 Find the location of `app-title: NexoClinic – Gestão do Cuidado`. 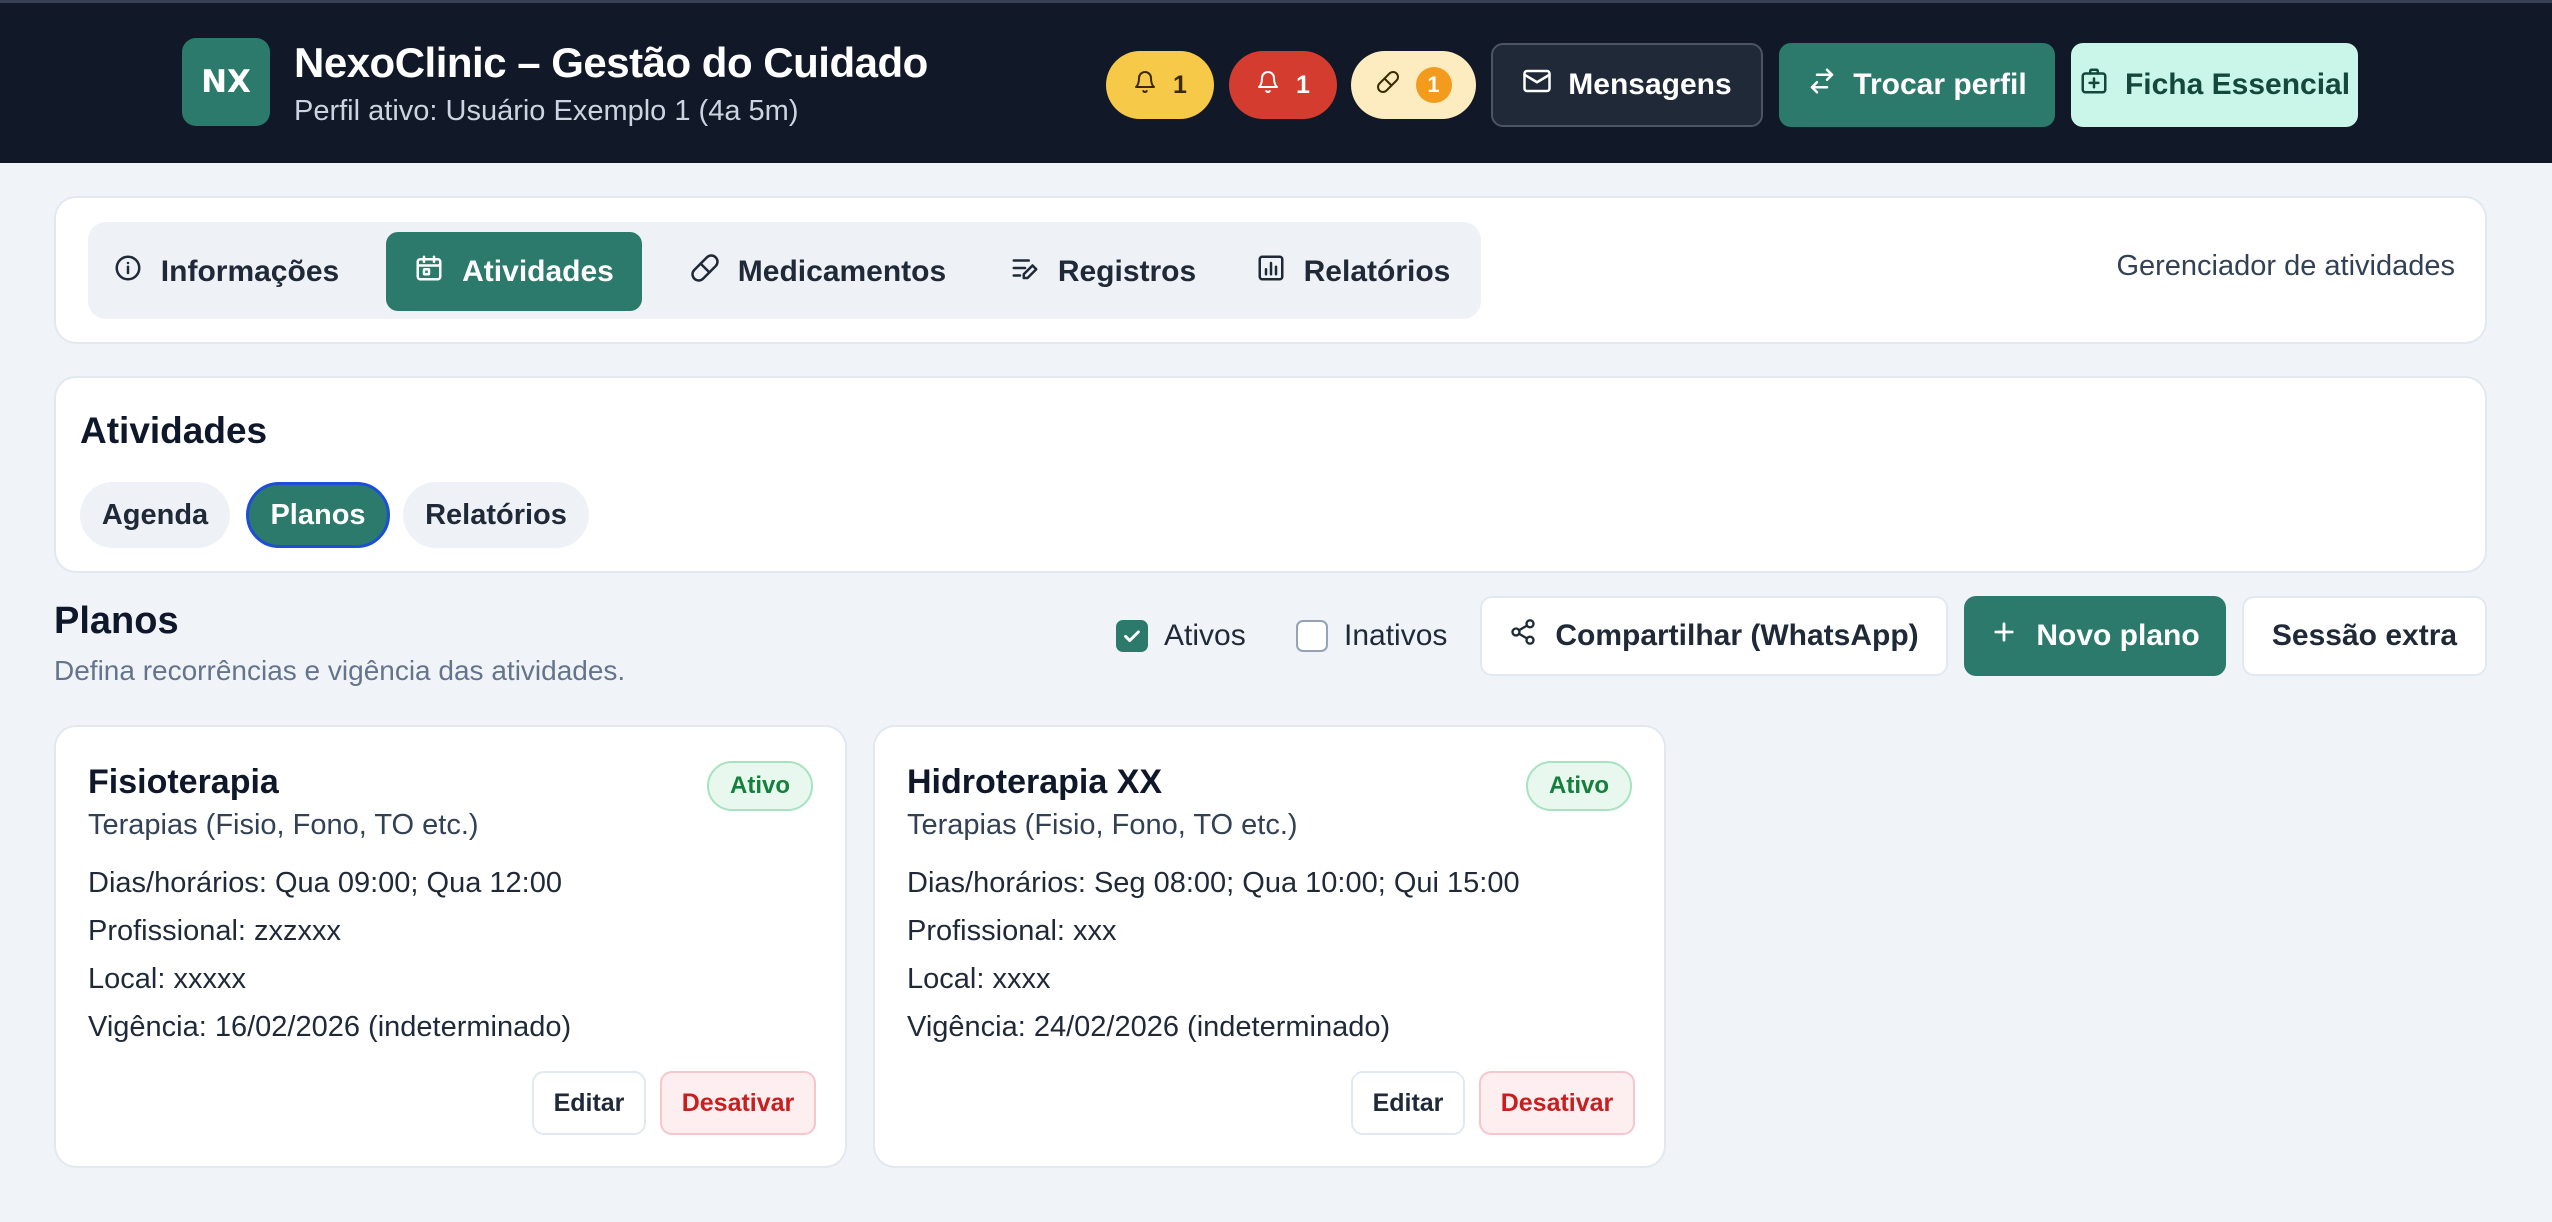

app-title: NexoClinic – Gestão do Cuidado is located at coordinates (611, 62).